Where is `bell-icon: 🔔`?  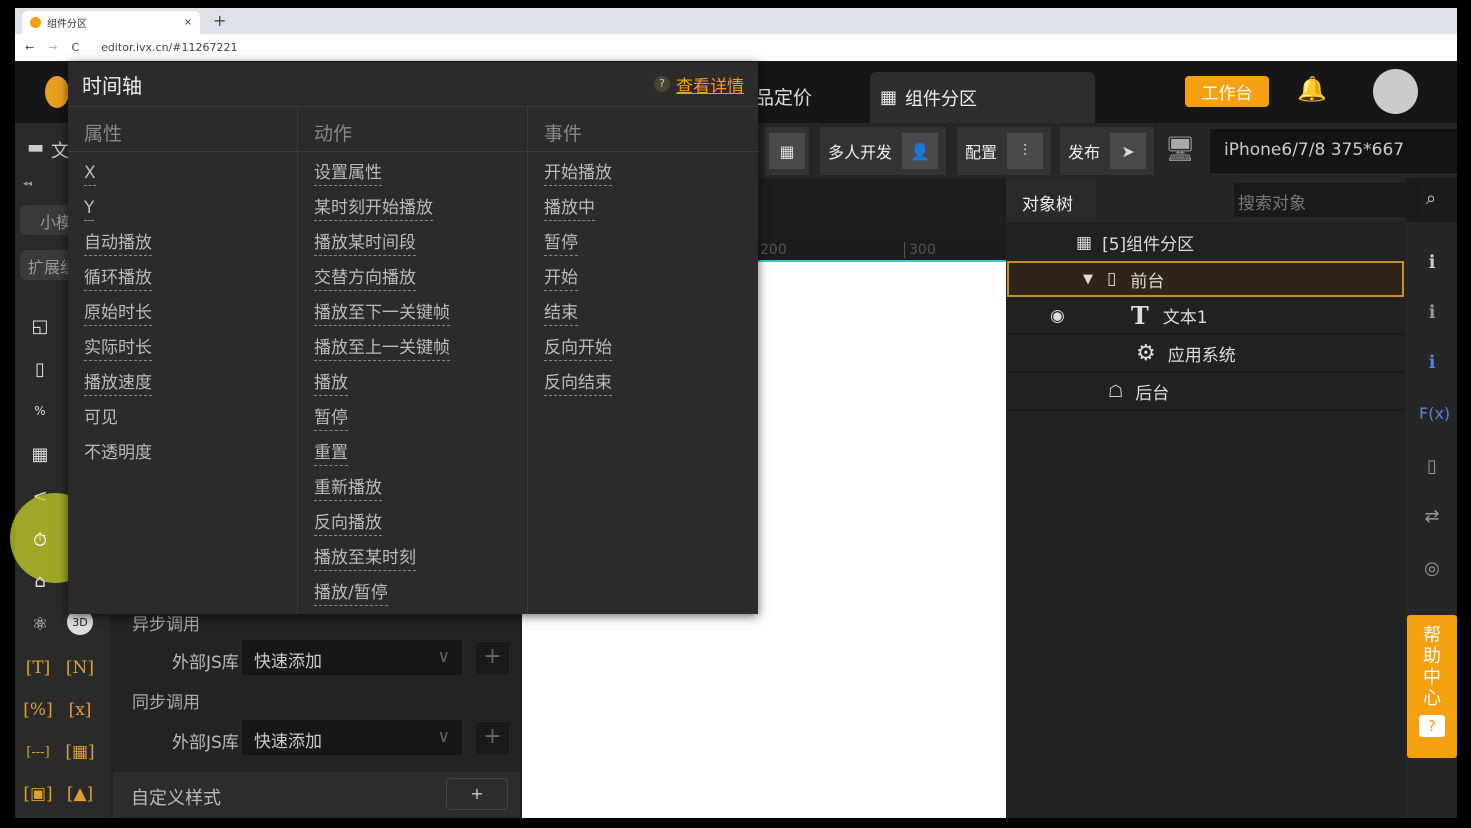
bell-icon: 🔔 is located at coordinates (1312, 89).